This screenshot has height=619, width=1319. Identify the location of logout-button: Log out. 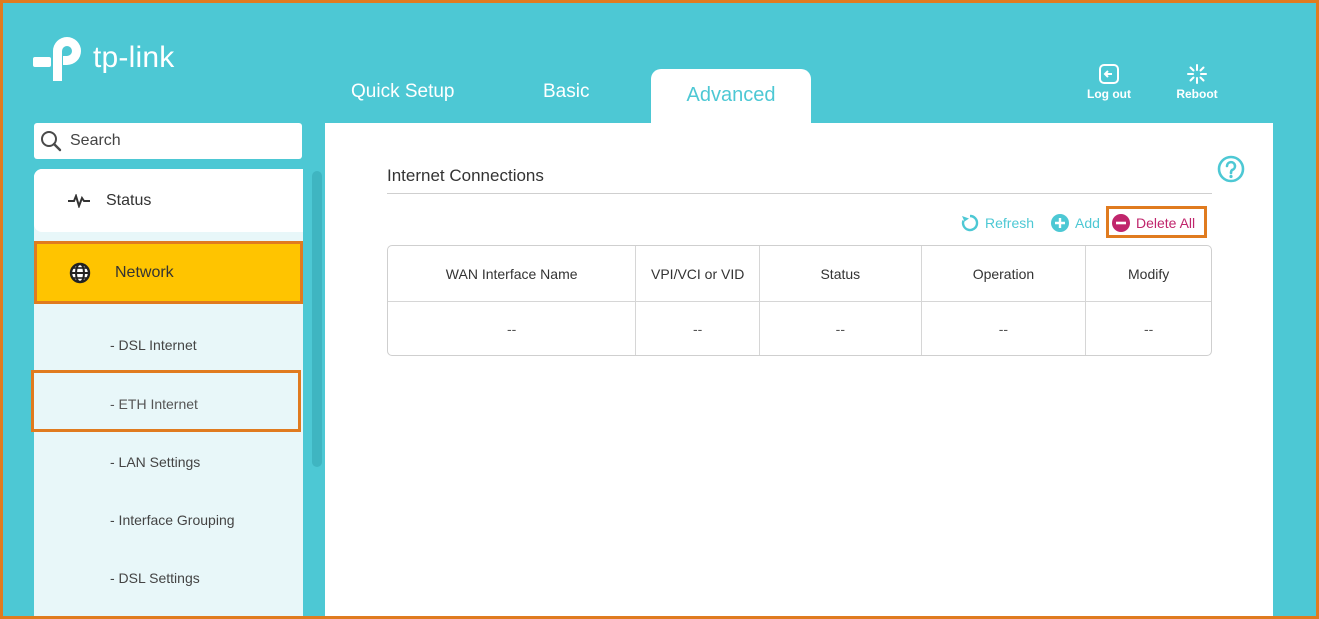
(1109, 82).